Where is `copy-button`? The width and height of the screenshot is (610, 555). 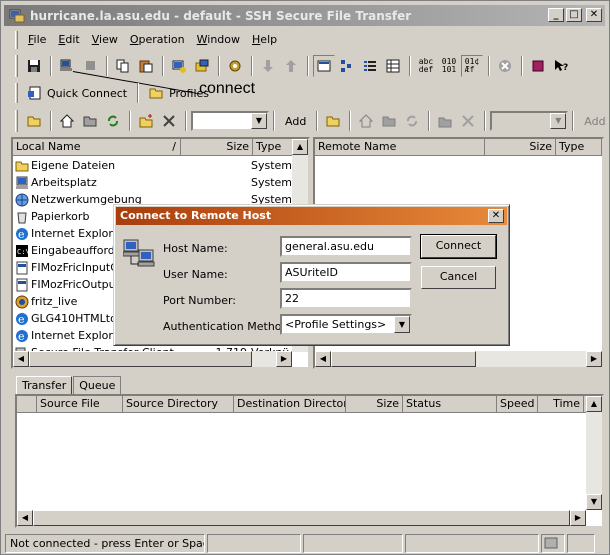
copy-button is located at coordinates (123, 66).